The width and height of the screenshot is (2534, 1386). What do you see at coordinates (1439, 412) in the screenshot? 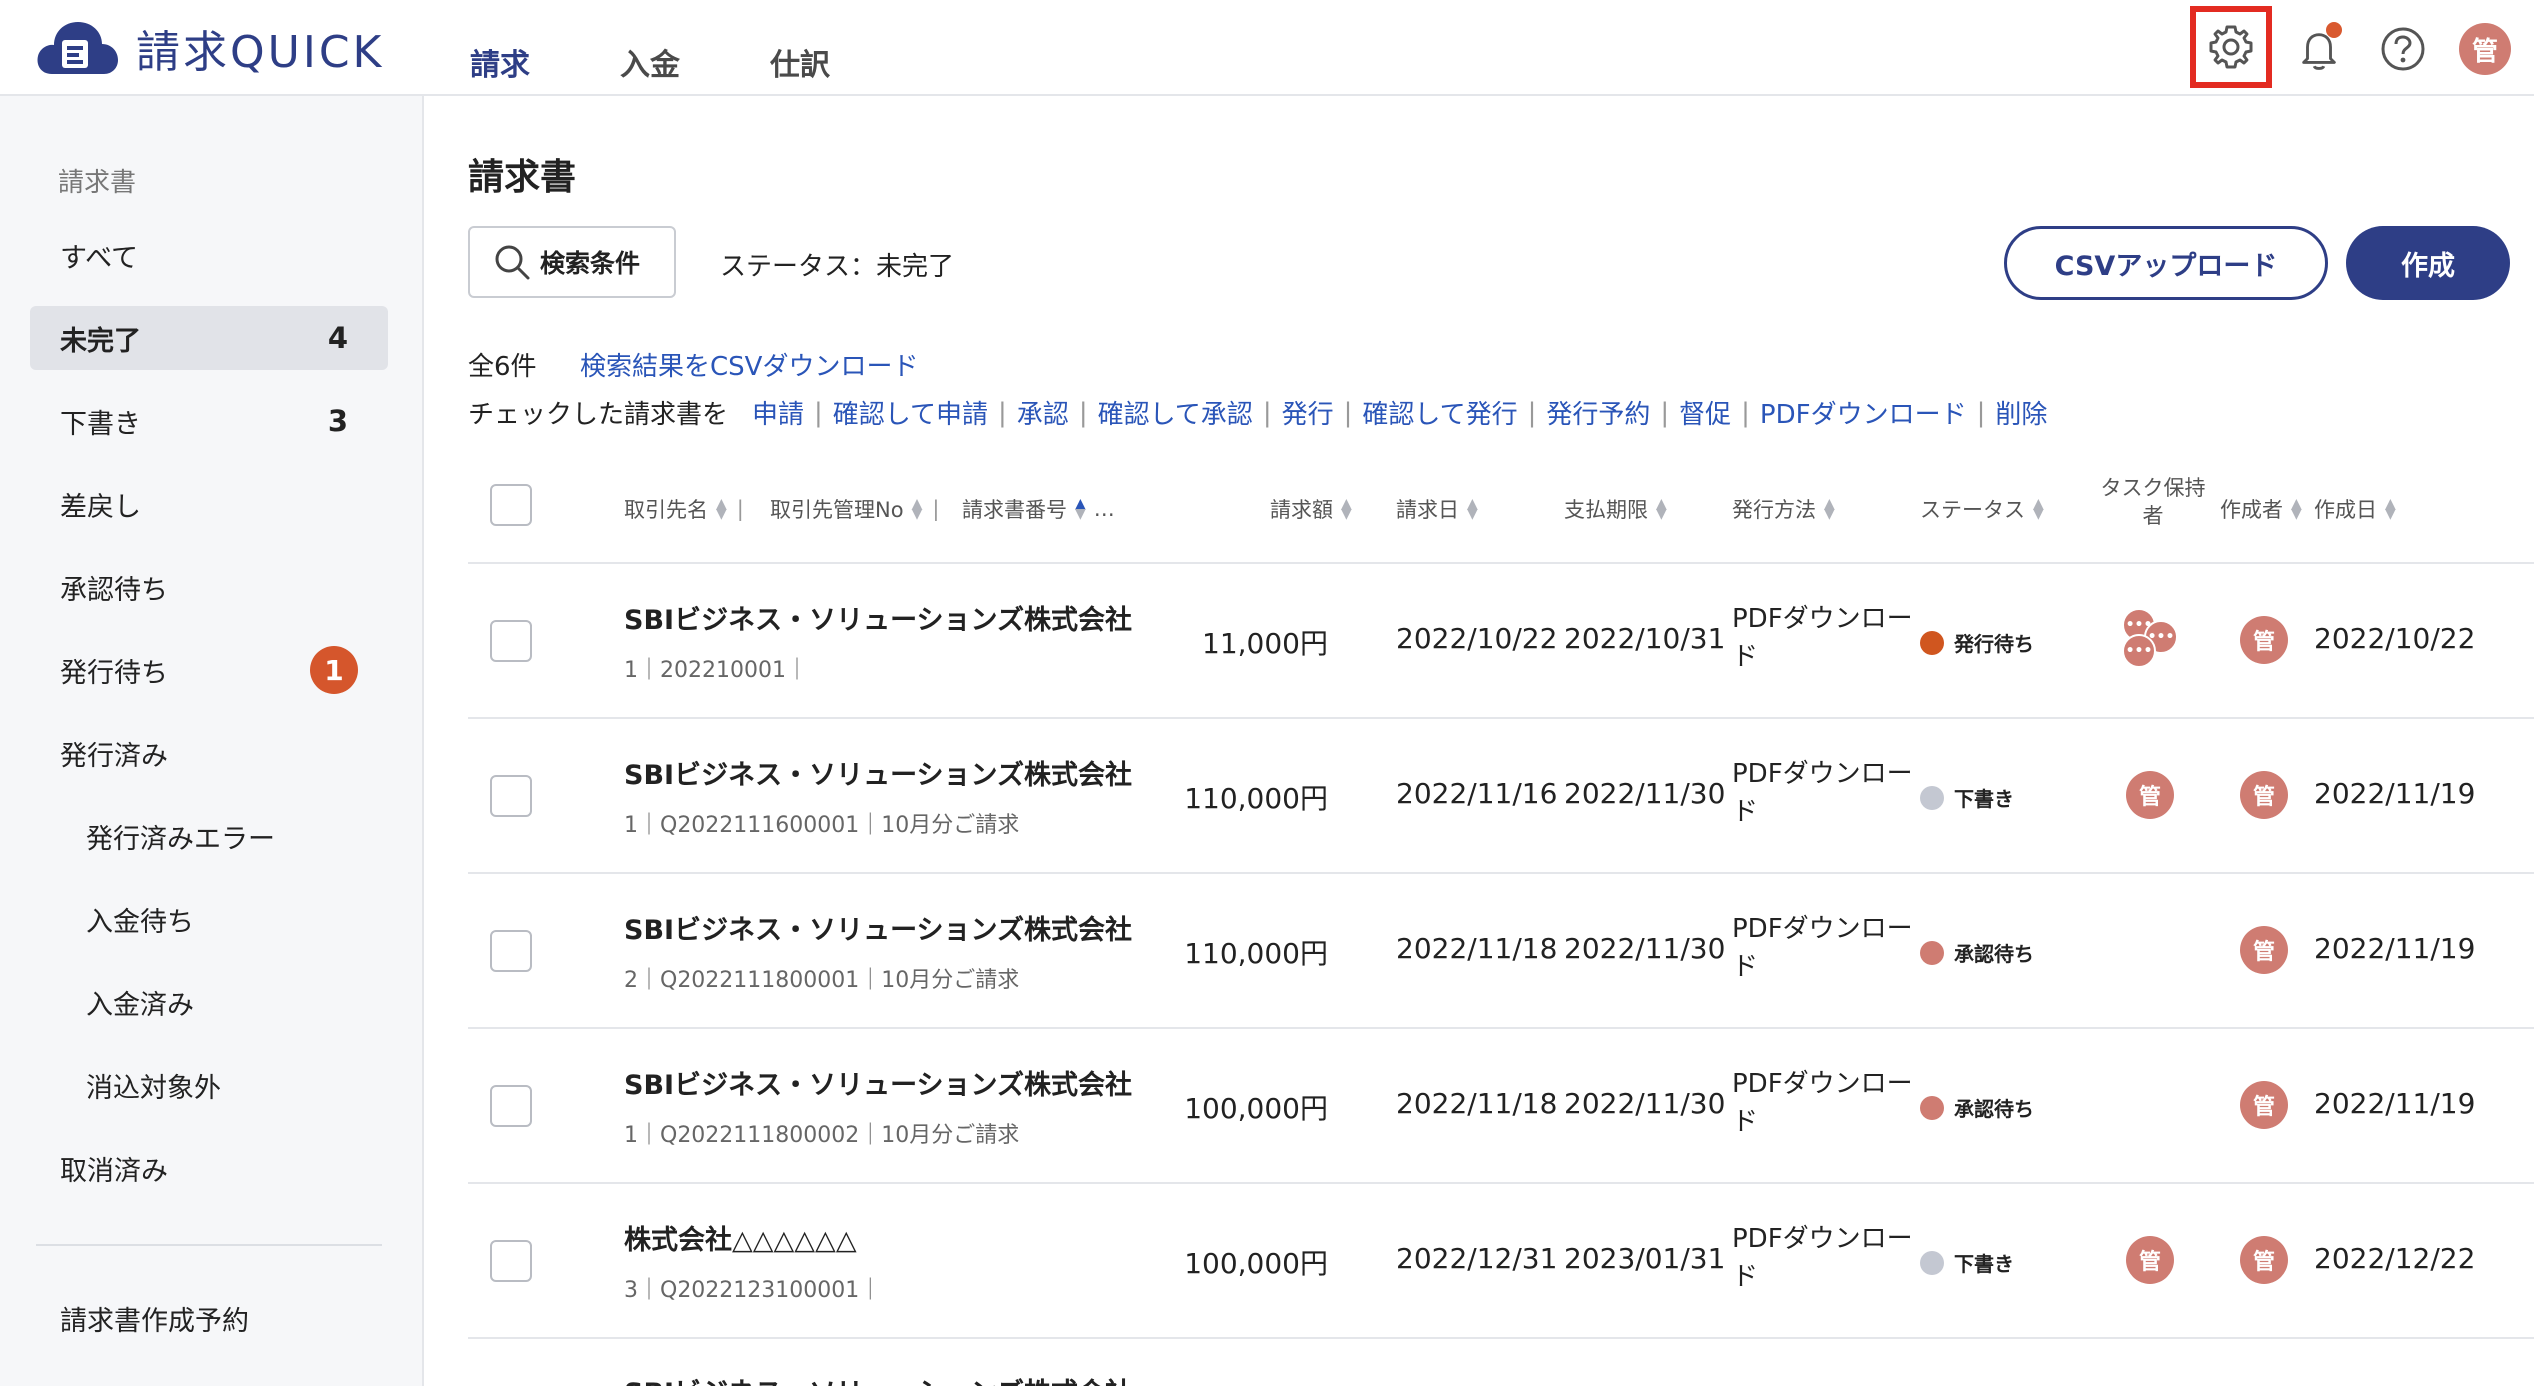
I see `bulk-action-confirm-issue: 確認して発行` at bounding box center [1439, 412].